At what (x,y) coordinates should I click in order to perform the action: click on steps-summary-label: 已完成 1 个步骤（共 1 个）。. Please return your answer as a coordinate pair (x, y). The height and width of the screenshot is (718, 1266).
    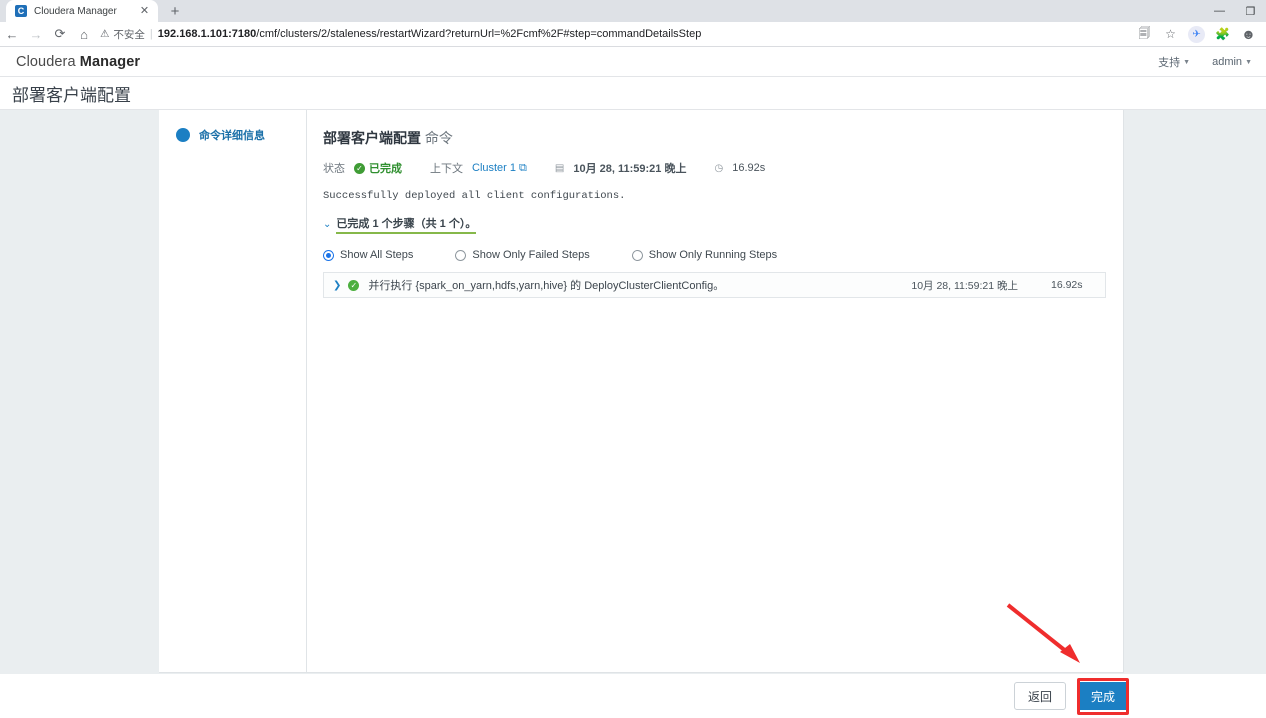
    Looking at the image, I should click on (406, 224).